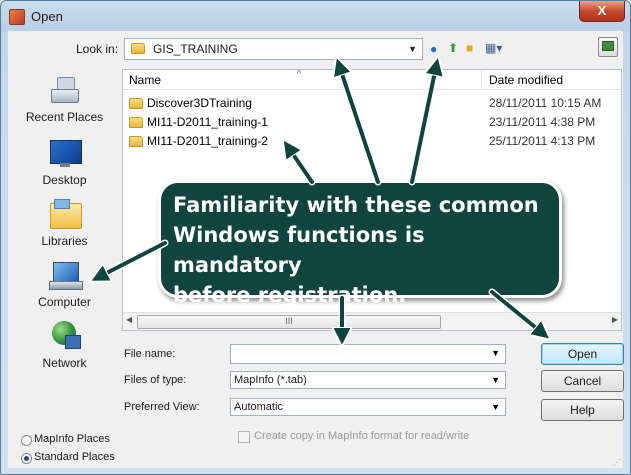 Image resolution: width=631 pixels, height=475 pixels. Describe the element at coordinates (64, 117) in the screenshot. I see `place-label: Recent Places` at that location.